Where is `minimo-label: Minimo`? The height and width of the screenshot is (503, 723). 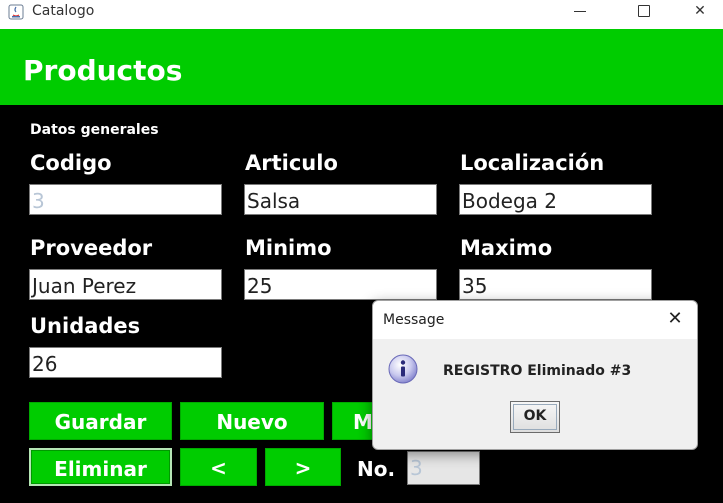
minimo-label: Minimo is located at coordinates (288, 248).